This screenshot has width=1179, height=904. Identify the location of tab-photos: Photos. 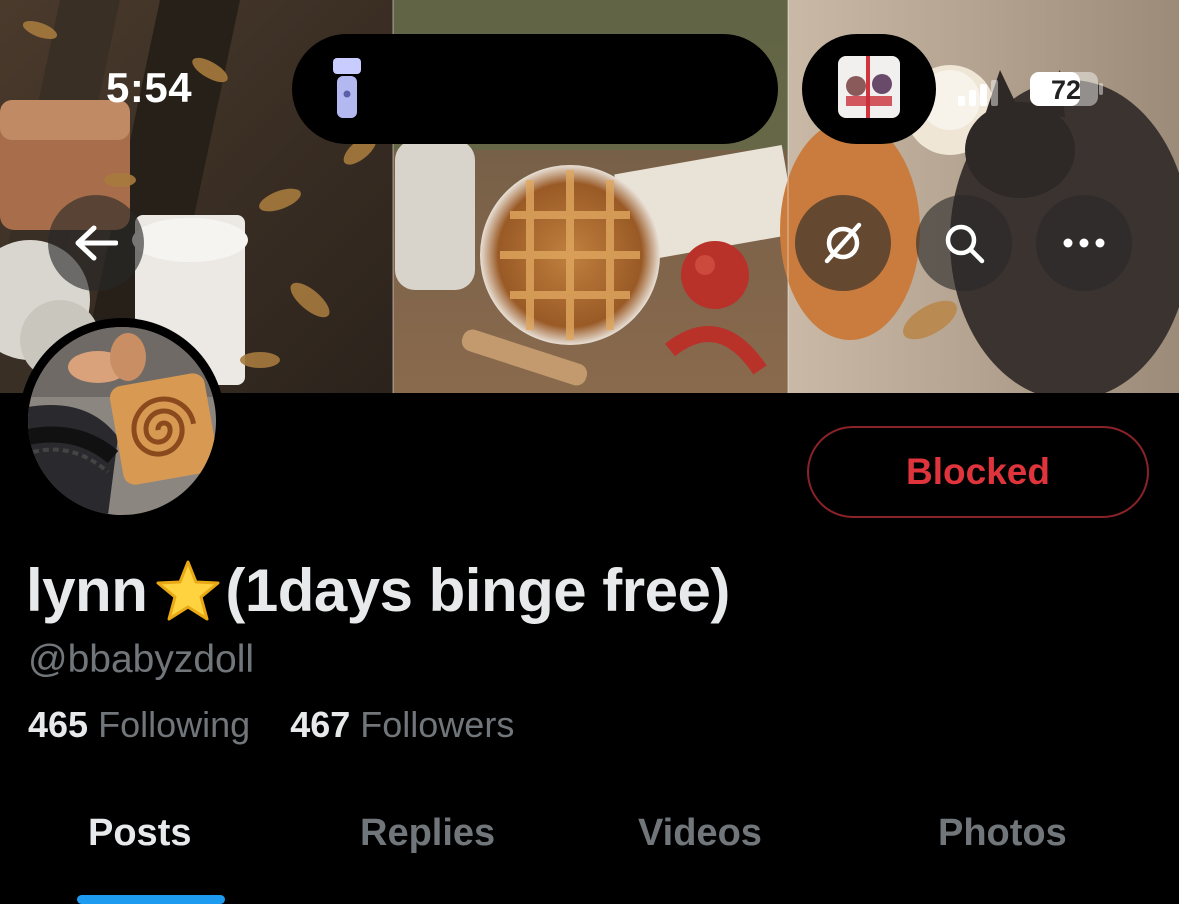
(1002, 833).